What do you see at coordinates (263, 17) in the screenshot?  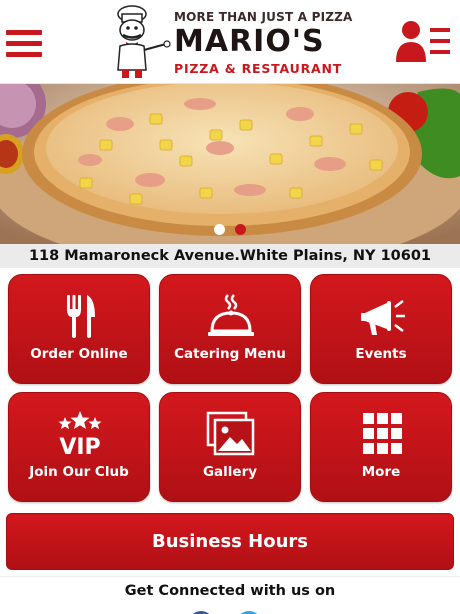 I see `logo-tagline: MORE THAN JUST A PIZZA` at bounding box center [263, 17].